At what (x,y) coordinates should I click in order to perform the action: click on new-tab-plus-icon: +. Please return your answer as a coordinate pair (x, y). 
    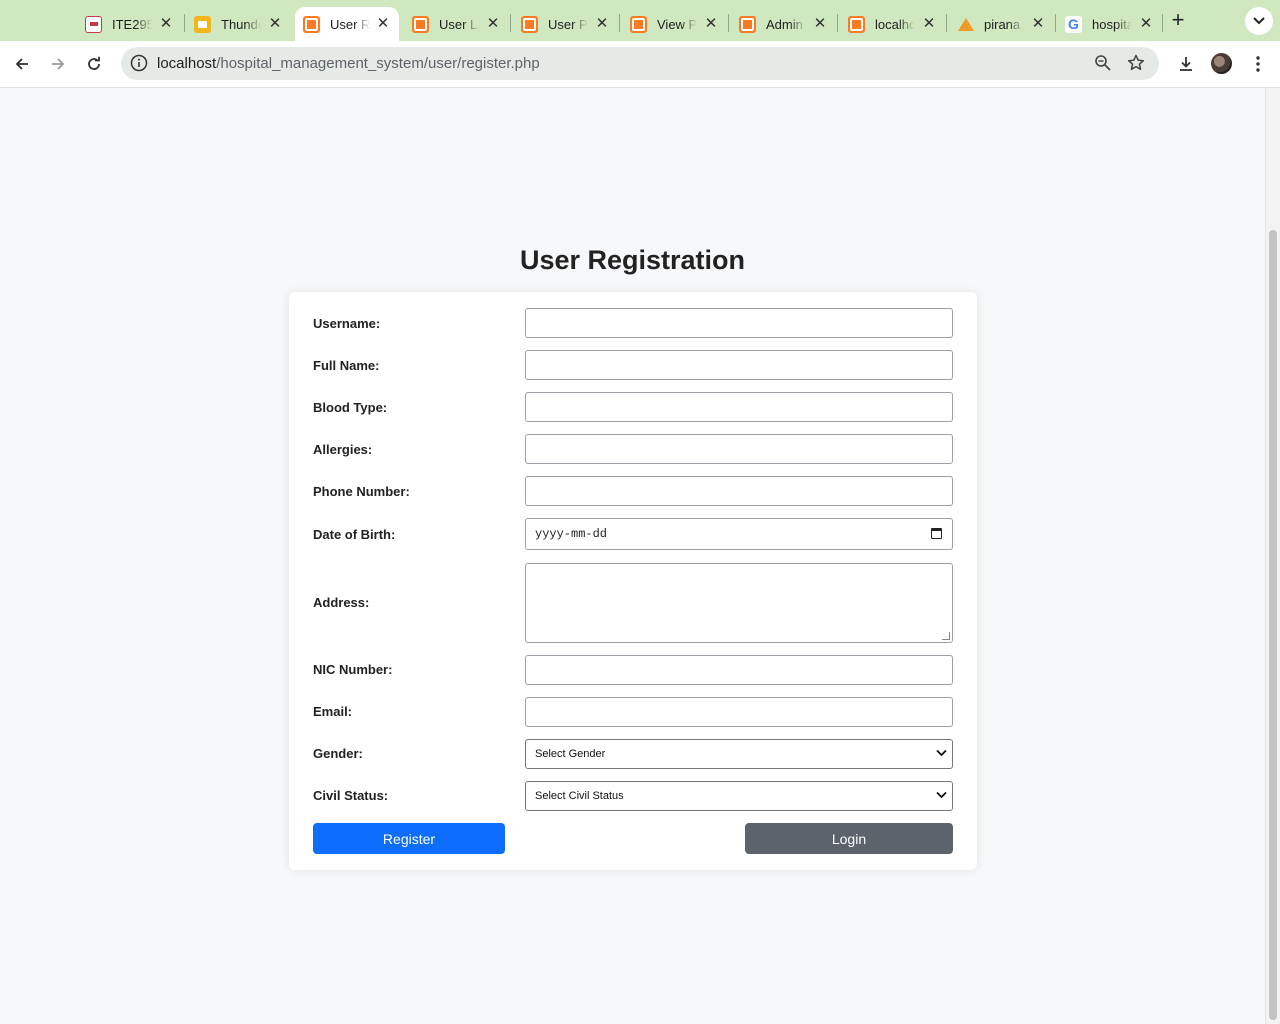
    Looking at the image, I should click on (1178, 20).